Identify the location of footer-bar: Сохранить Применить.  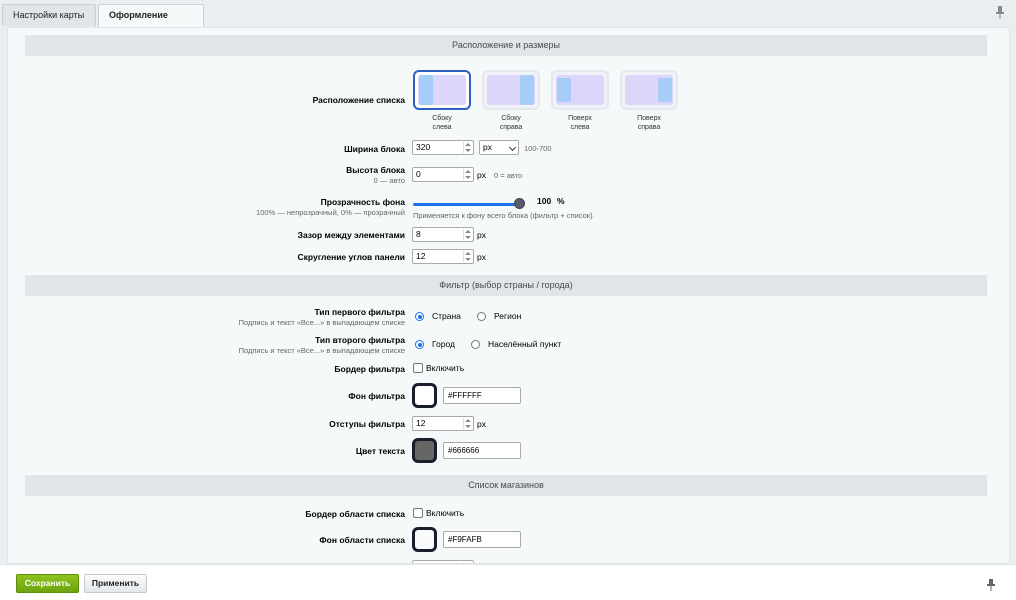
(508, 582).